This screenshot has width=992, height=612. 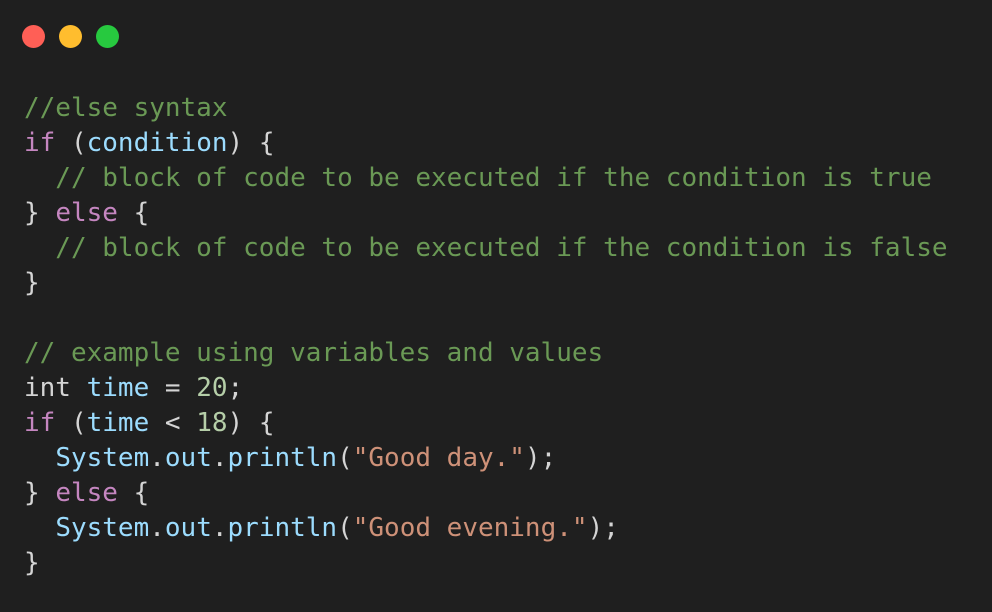 What do you see at coordinates (486, 388) in the screenshot?
I see `code-line: int time = 20;` at bounding box center [486, 388].